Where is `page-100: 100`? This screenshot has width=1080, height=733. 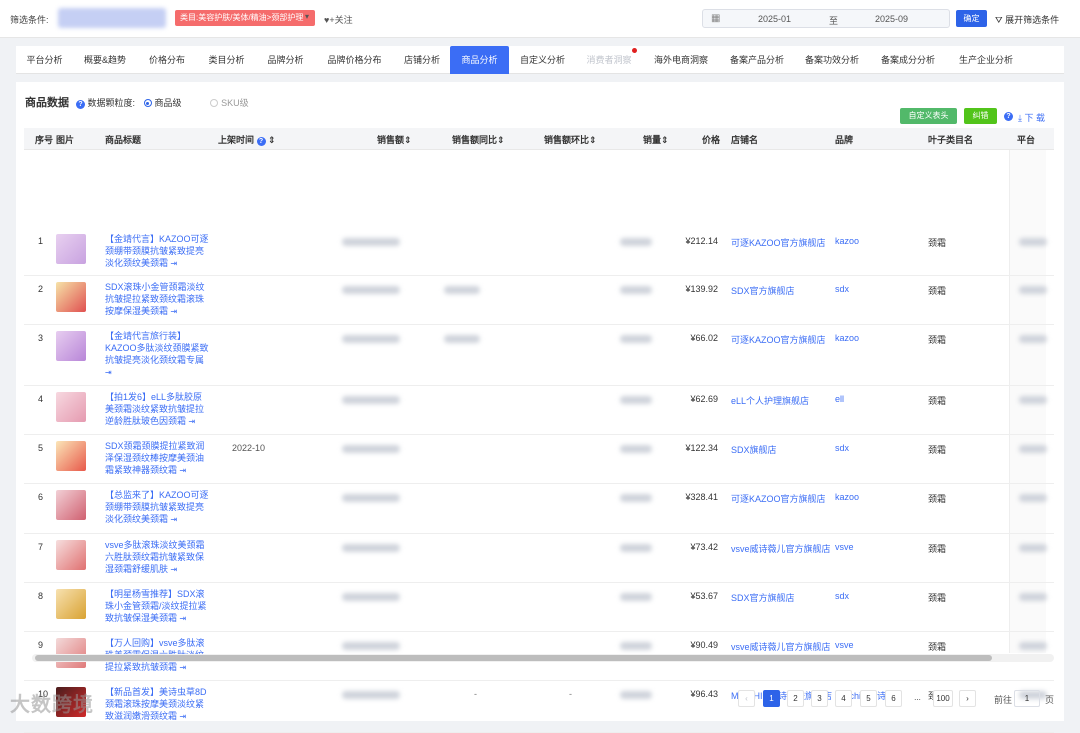 page-100: 100 is located at coordinates (943, 698).